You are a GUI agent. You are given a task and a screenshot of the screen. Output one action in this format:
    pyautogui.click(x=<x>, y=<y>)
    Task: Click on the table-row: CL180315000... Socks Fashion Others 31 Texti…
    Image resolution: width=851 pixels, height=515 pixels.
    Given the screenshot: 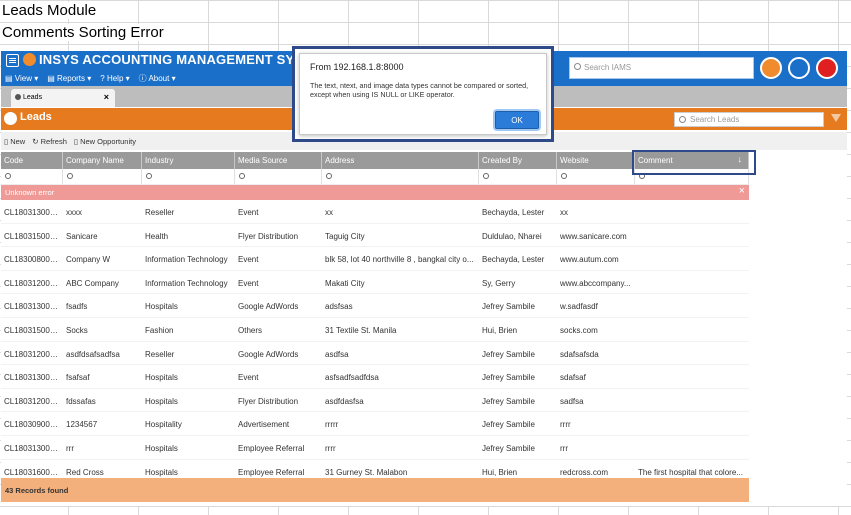 What is the action you would take?
    pyautogui.click(x=375, y=330)
    